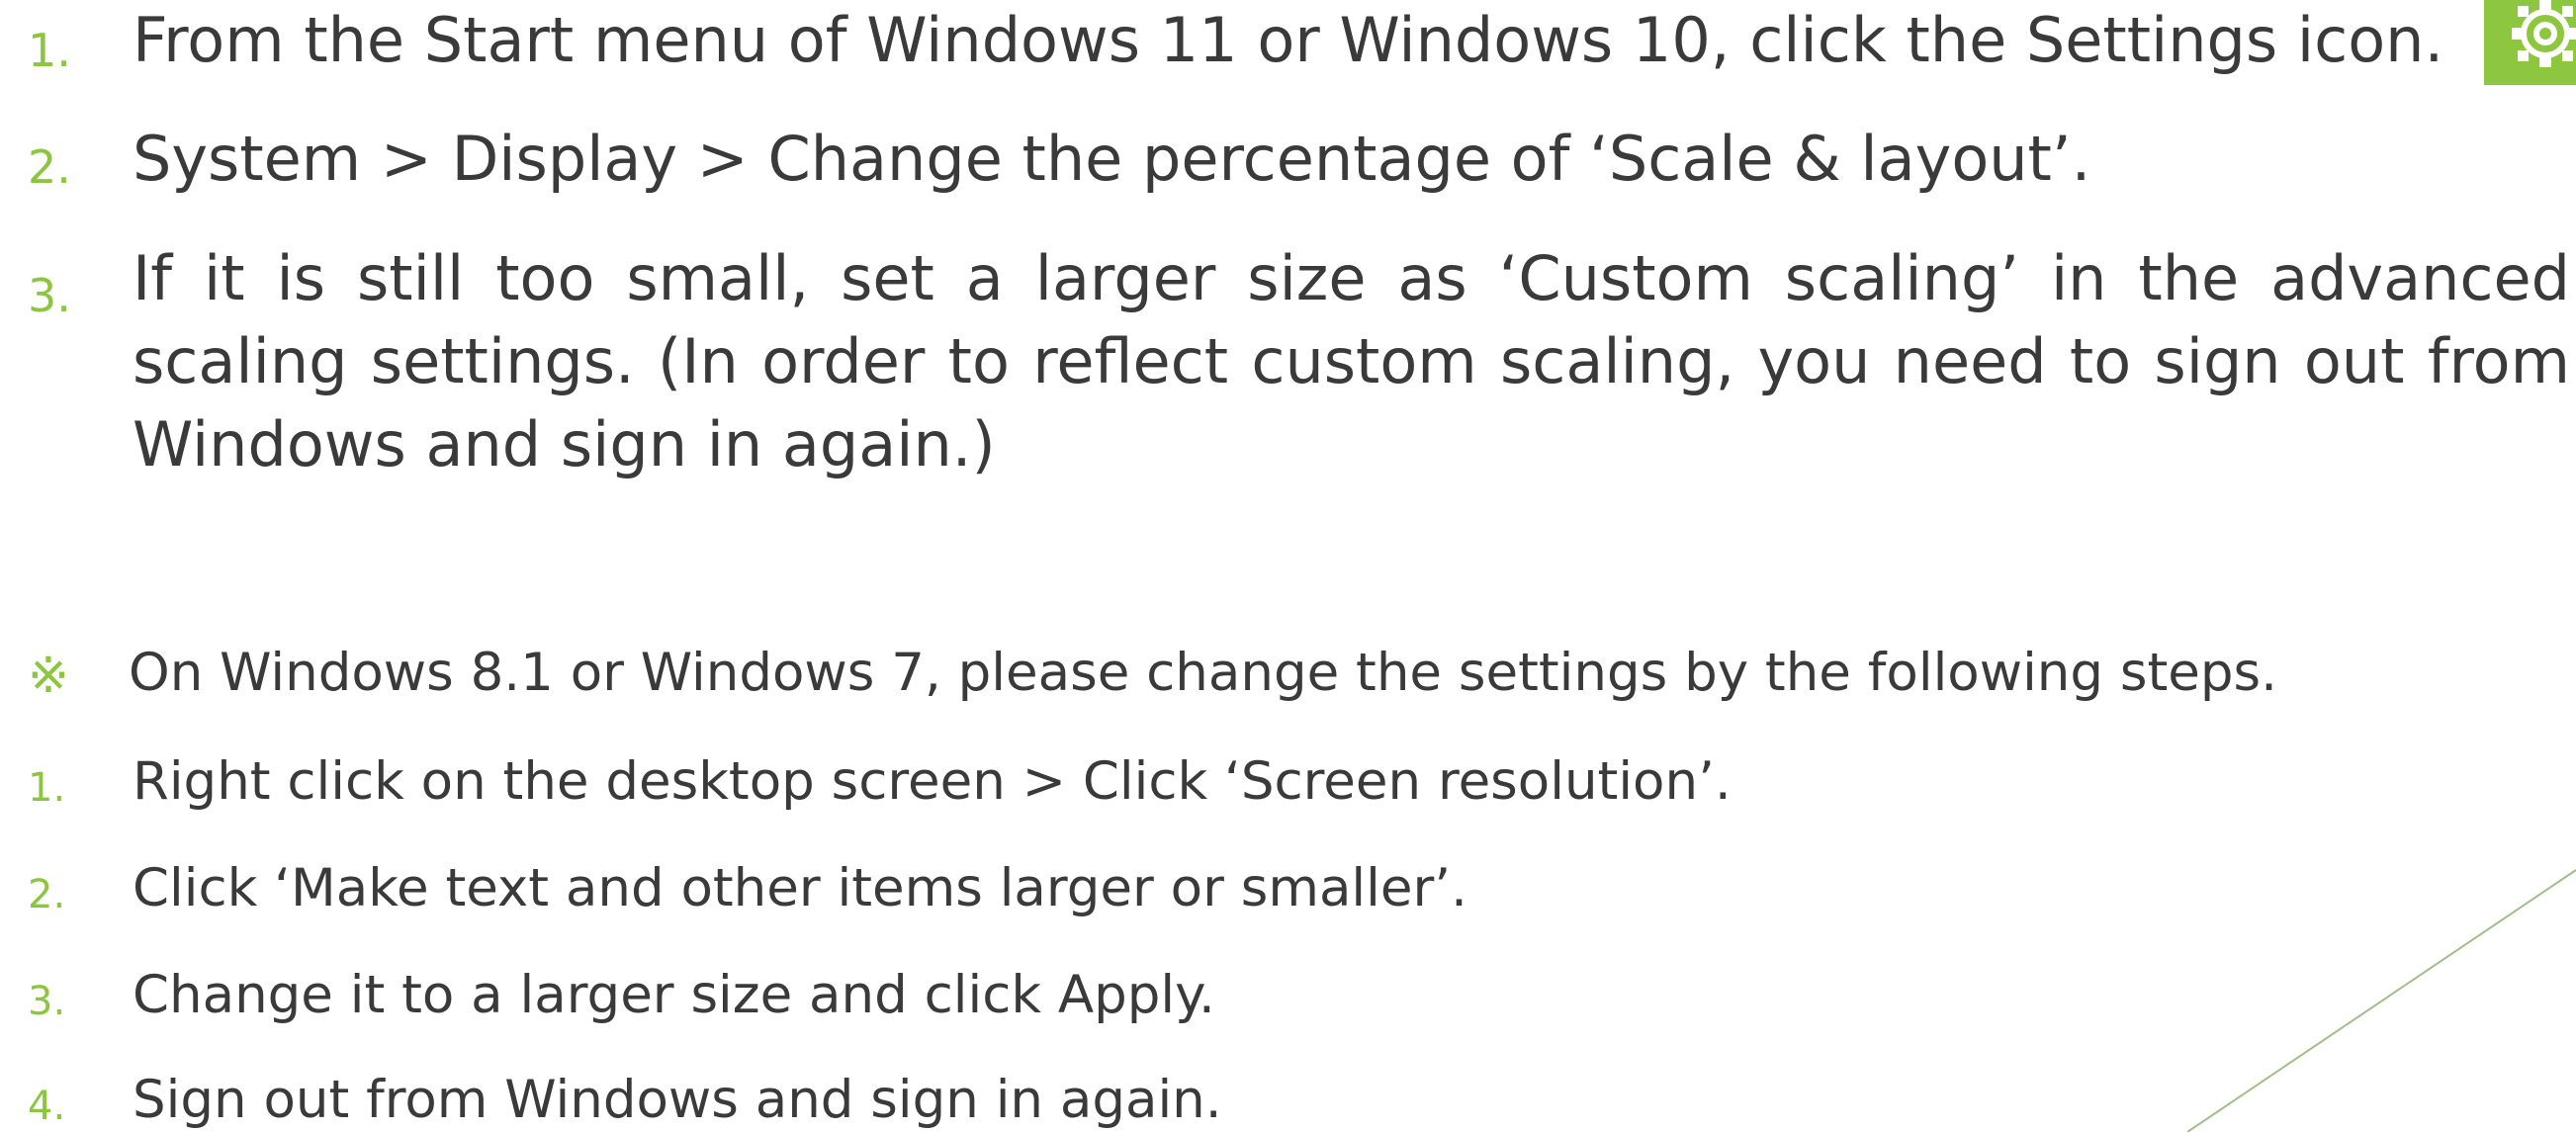 This screenshot has width=2576, height=1132. Describe the element at coordinates (47, 1106) in the screenshot. I see `step-number: 4.` at that location.